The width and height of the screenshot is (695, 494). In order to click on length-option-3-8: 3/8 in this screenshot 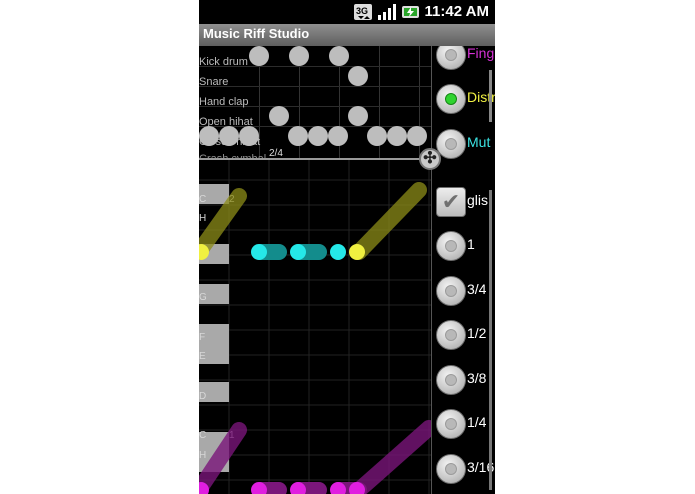, I will do `click(463, 381)`.